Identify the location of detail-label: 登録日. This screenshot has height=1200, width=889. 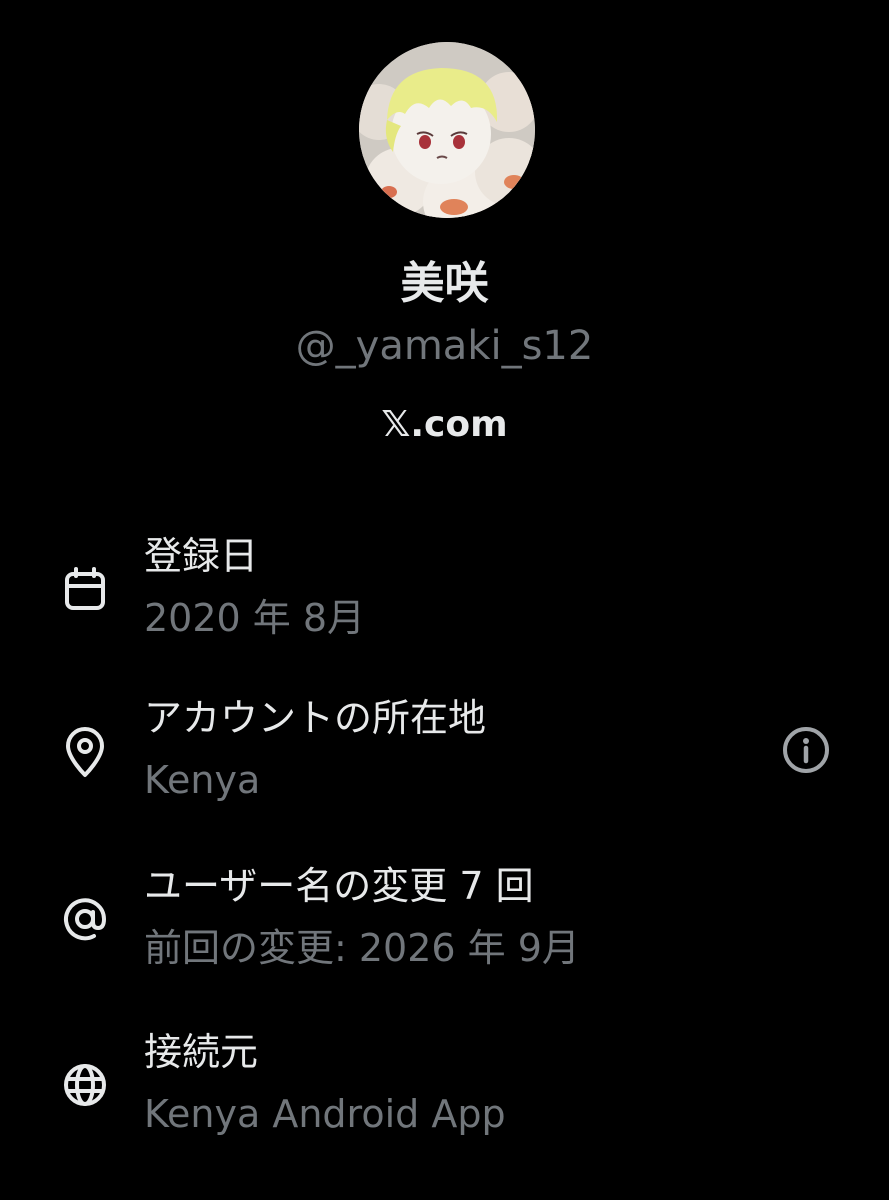
(201, 556).